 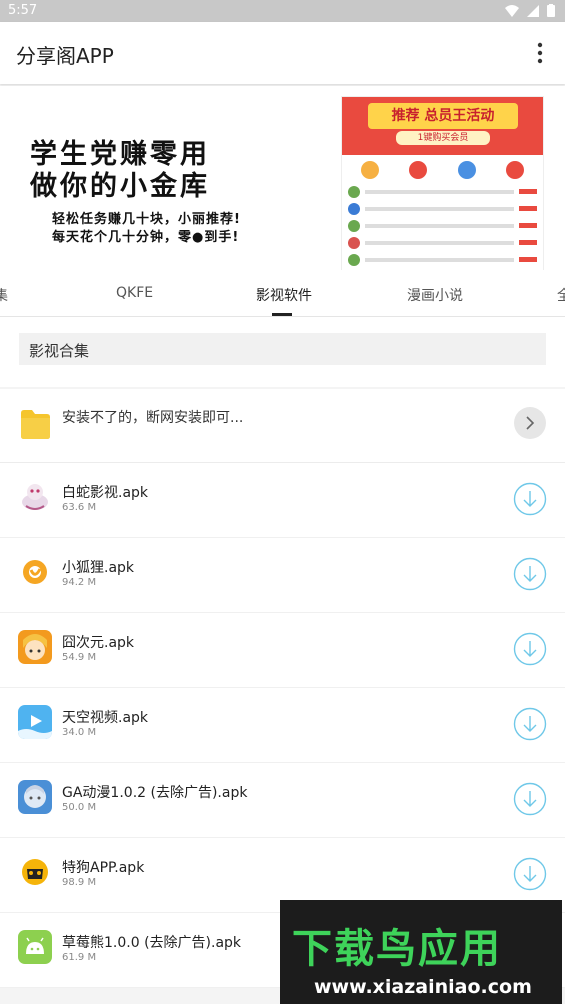 I want to click on banner-phone-mockup: 推荐 总员王活动 1键购买会员, so click(x=442, y=183).